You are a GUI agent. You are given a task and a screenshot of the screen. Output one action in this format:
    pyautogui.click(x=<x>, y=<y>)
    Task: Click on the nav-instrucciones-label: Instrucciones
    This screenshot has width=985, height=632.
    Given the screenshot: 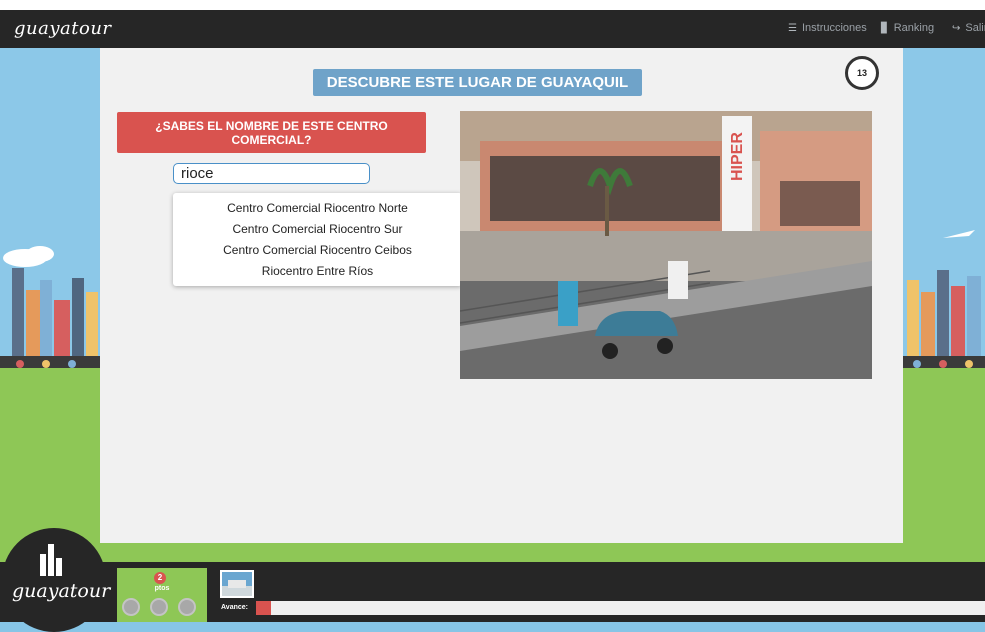 What is the action you would take?
    pyautogui.click(x=834, y=28)
    